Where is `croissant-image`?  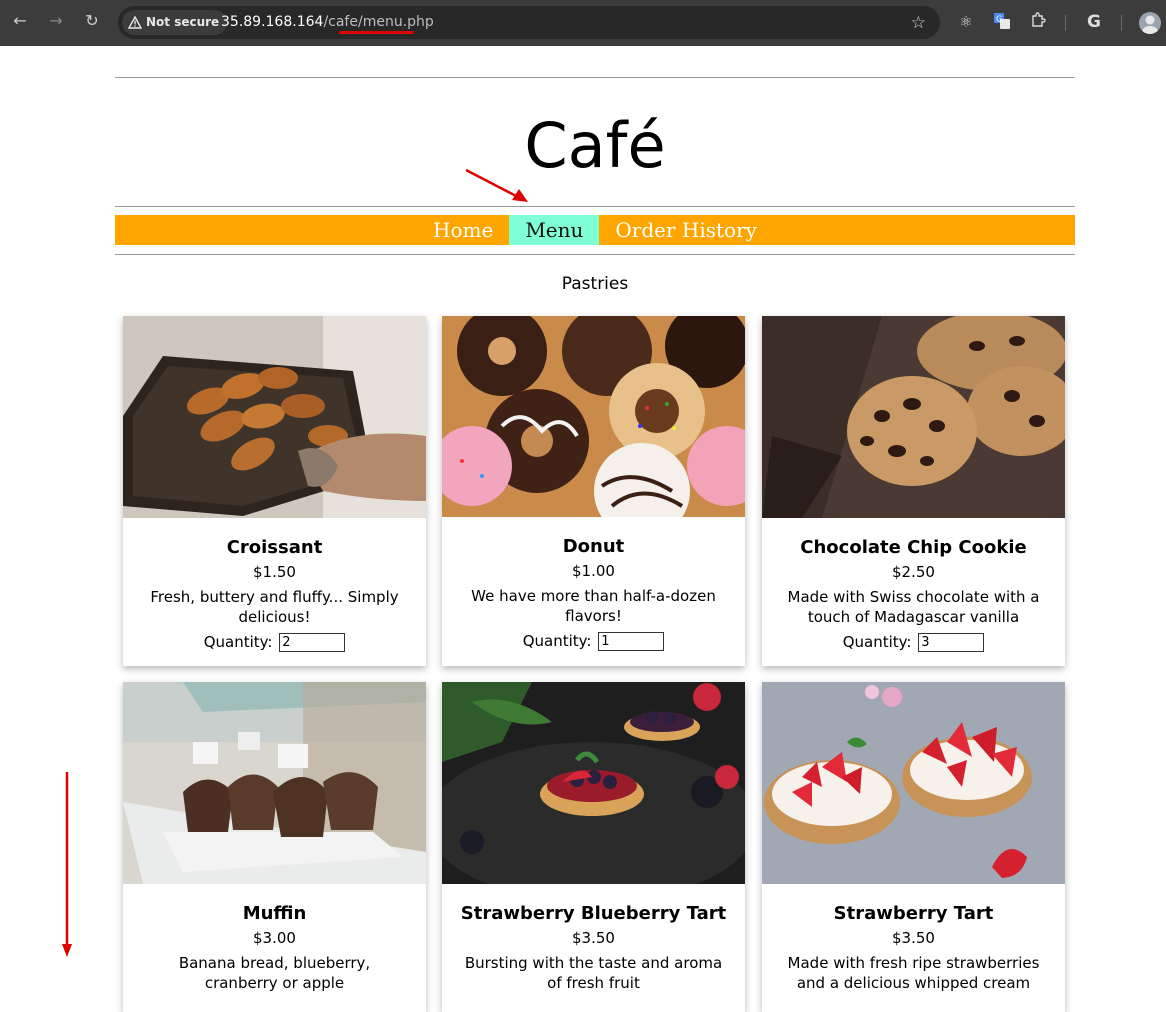 croissant-image is located at coordinates (274, 417).